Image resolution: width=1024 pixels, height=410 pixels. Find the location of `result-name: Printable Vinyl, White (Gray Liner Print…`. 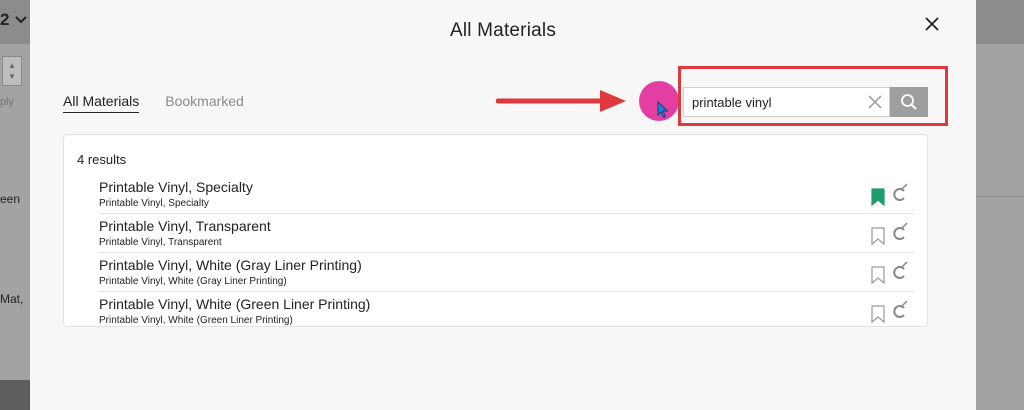

result-name: Printable Vinyl, White (Gray Liner Print… is located at coordinates (230, 265).